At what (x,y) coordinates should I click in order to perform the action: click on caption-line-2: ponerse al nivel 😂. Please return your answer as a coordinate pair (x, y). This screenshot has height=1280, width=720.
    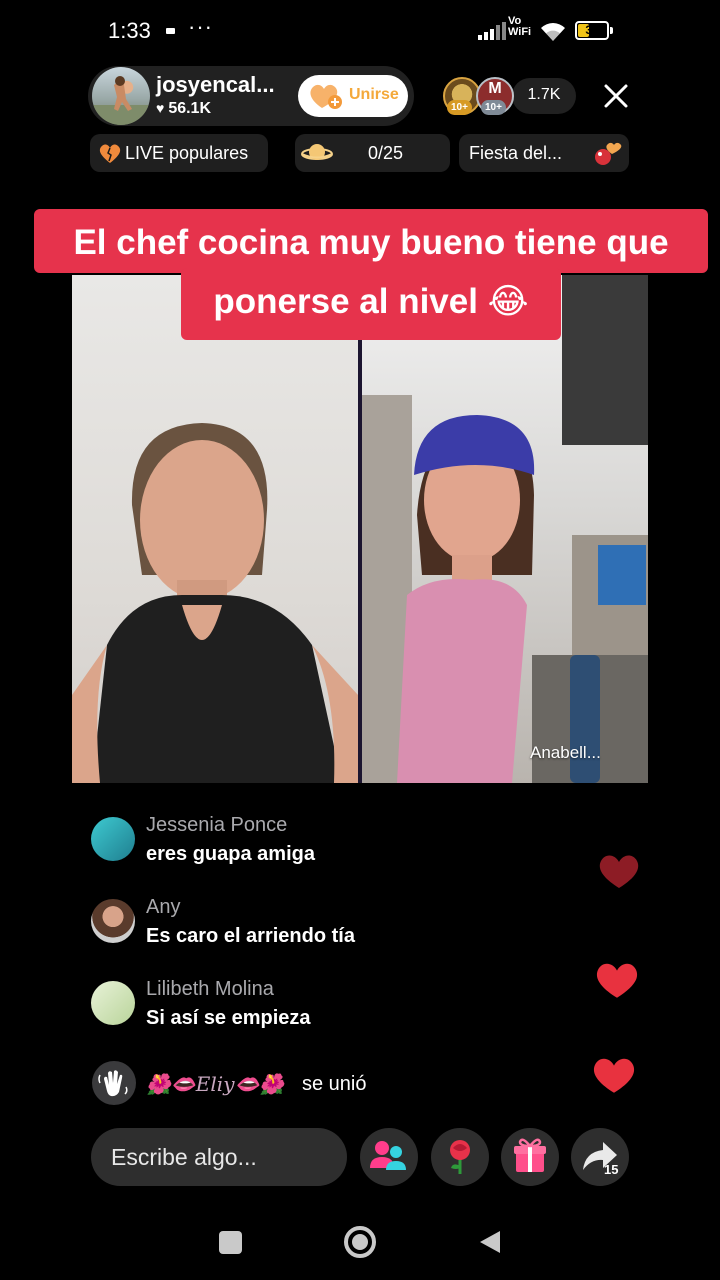
    Looking at the image, I should click on (371, 301).